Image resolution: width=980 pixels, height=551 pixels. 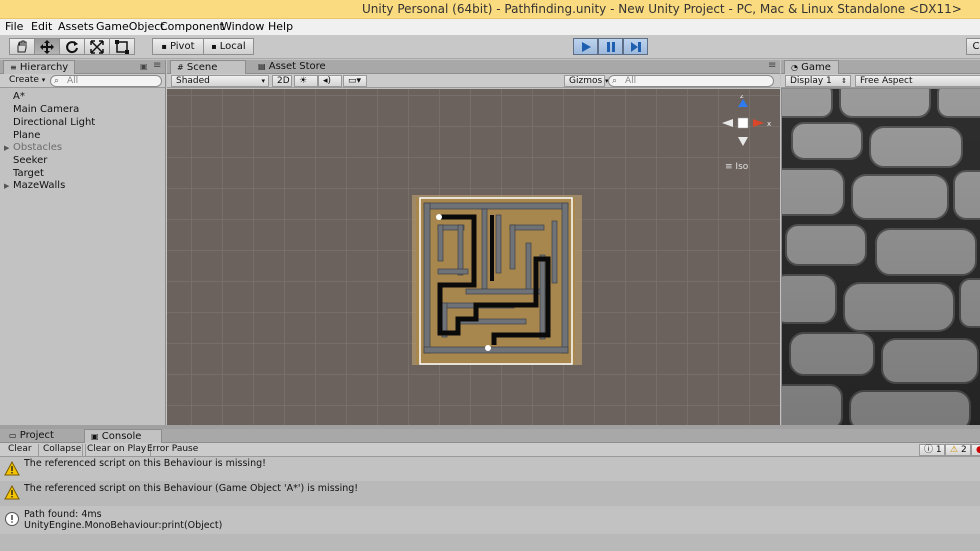 What do you see at coordinates (24, 80) in the screenshot?
I see `create-label: Create` at bounding box center [24, 80].